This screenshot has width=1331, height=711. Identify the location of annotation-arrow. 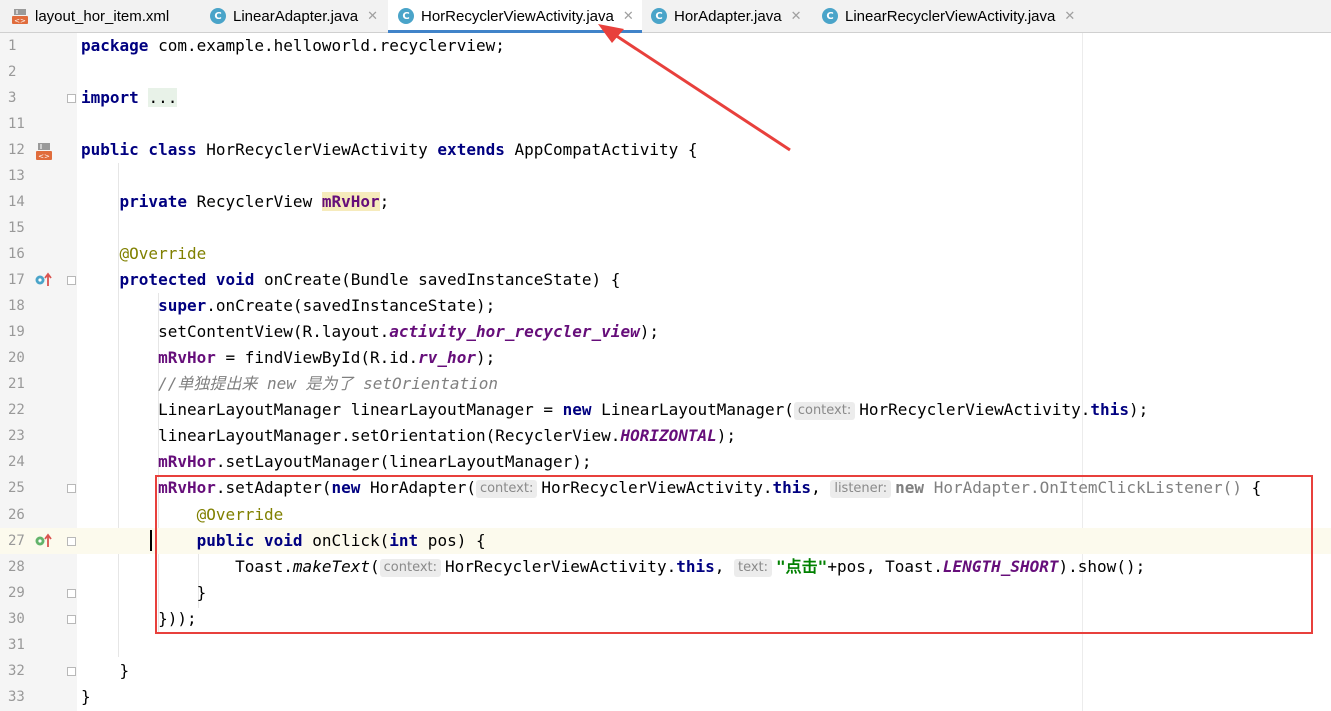
(694, 88).